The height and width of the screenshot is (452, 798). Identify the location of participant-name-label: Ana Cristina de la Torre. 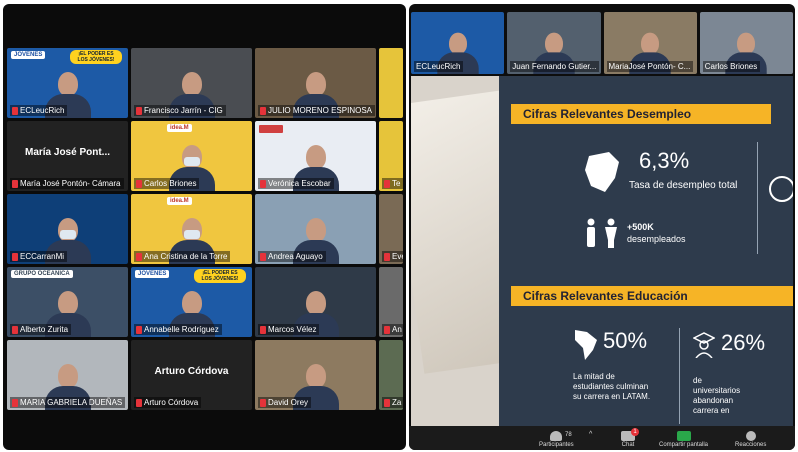
(182, 256).